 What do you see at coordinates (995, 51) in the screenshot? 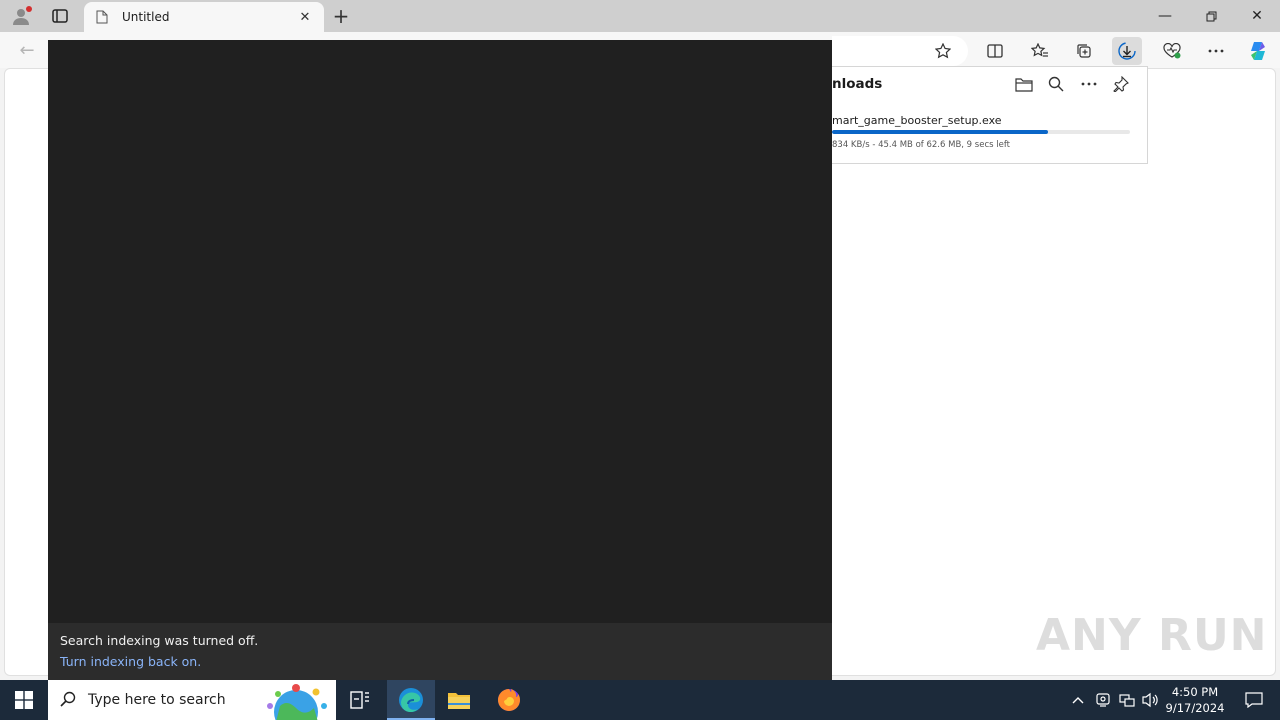
I see `split-screen-icon` at bounding box center [995, 51].